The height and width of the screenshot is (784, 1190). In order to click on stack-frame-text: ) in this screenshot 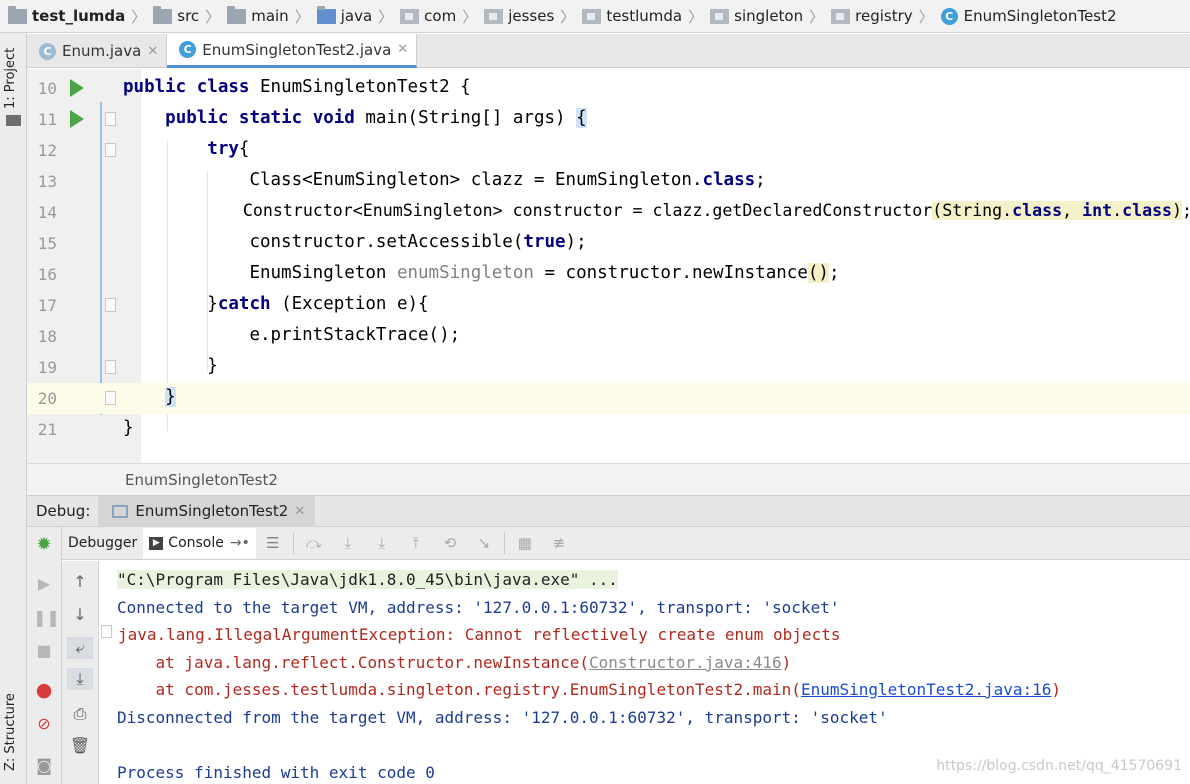, I will do `click(786, 662)`.